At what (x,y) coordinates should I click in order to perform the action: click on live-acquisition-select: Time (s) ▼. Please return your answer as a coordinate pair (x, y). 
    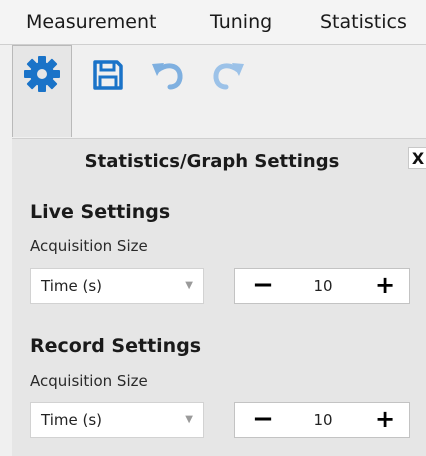
    Looking at the image, I should click on (117, 286).